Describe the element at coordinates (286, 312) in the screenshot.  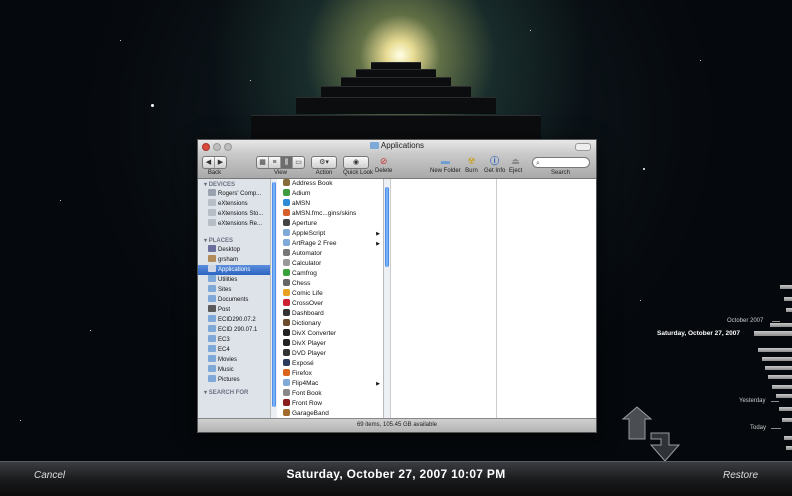
I see `dashboard-icon` at that location.